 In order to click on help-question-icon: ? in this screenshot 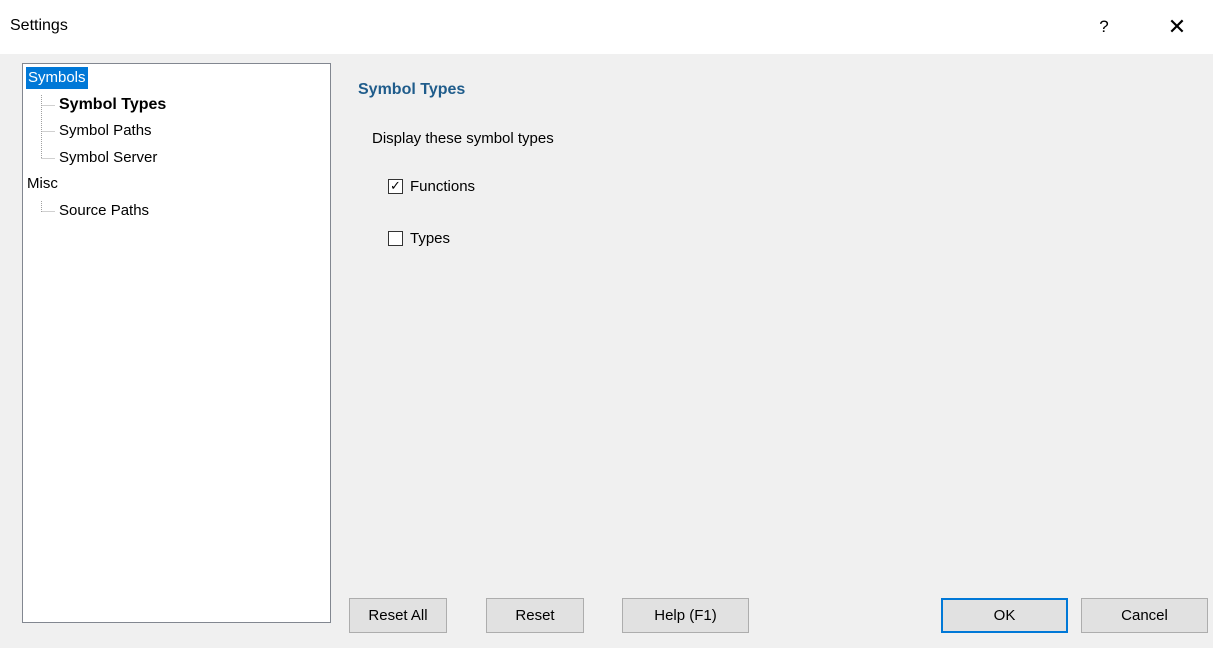, I will do `click(1104, 27)`.